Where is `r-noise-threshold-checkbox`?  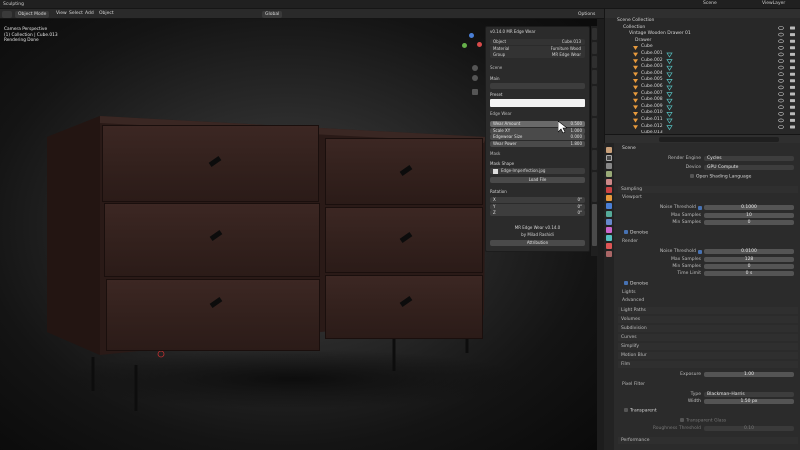 r-noise-threshold-checkbox is located at coordinates (700, 252).